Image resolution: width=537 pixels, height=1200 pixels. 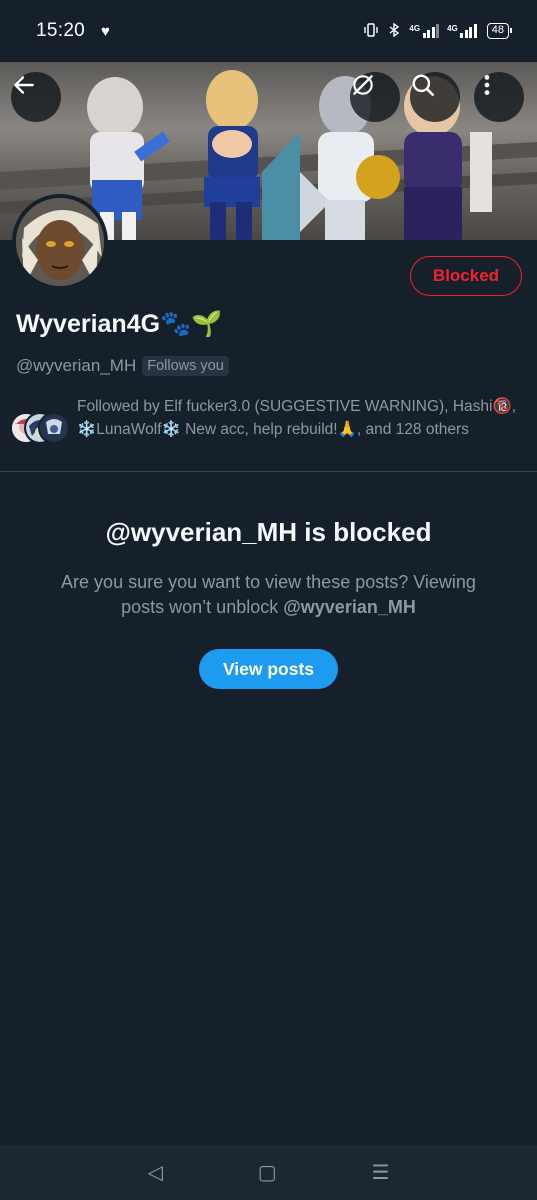 I want to click on nav-home-icon: ▢, so click(x=267, y=1172).